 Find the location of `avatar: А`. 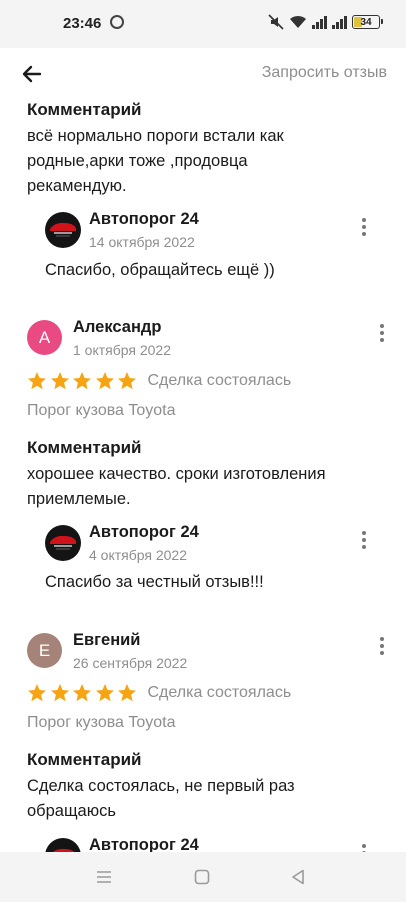

avatar: А is located at coordinates (44, 337).